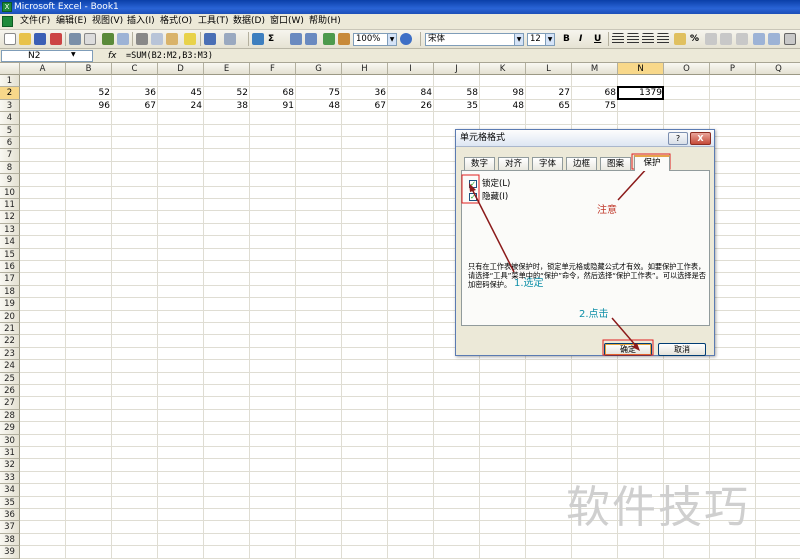 The height and width of the screenshot is (559, 800). Describe the element at coordinates (547, 163) in the screenshot. I see `tab-font: 字体` at that location.